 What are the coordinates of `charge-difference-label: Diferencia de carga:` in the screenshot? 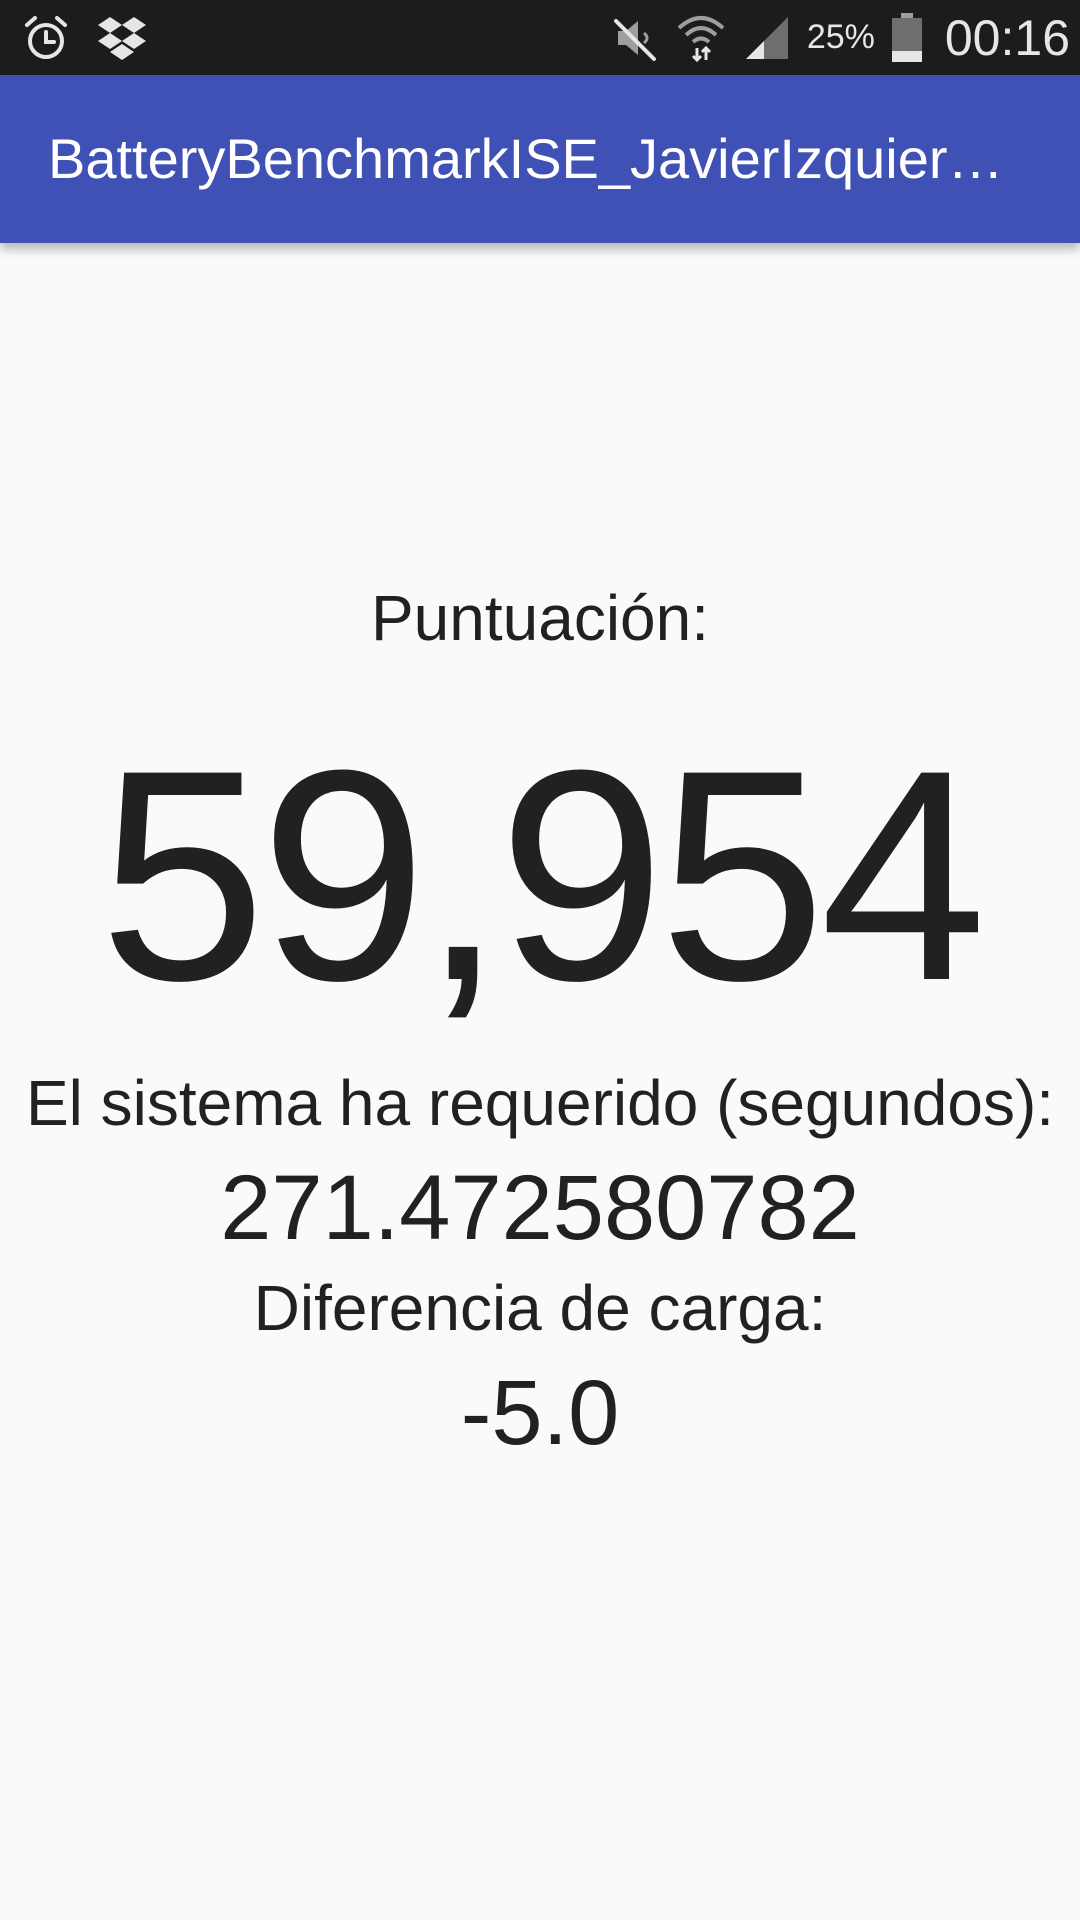 It's located at (540, 1308).